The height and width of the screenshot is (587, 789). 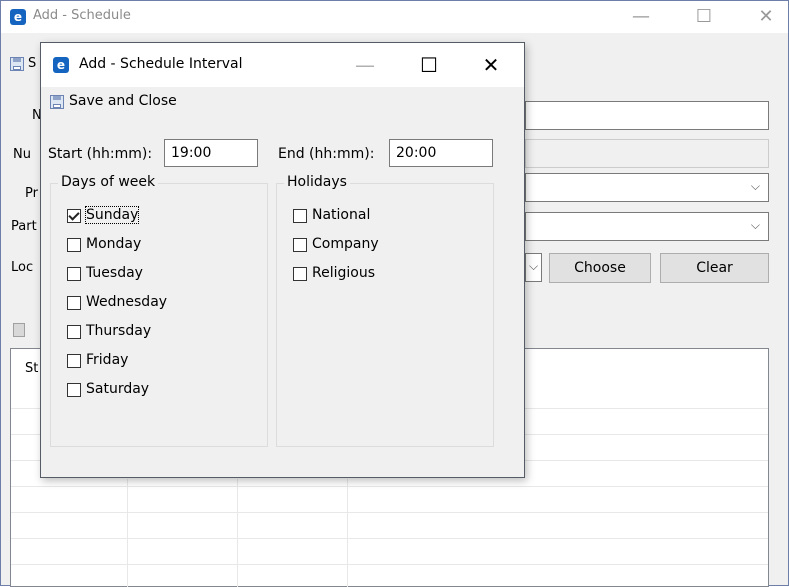 What do you see at coordinates (32, 63) in the screenshot?
I see `save-label-fragment: S` at bounding box center [32, 63].